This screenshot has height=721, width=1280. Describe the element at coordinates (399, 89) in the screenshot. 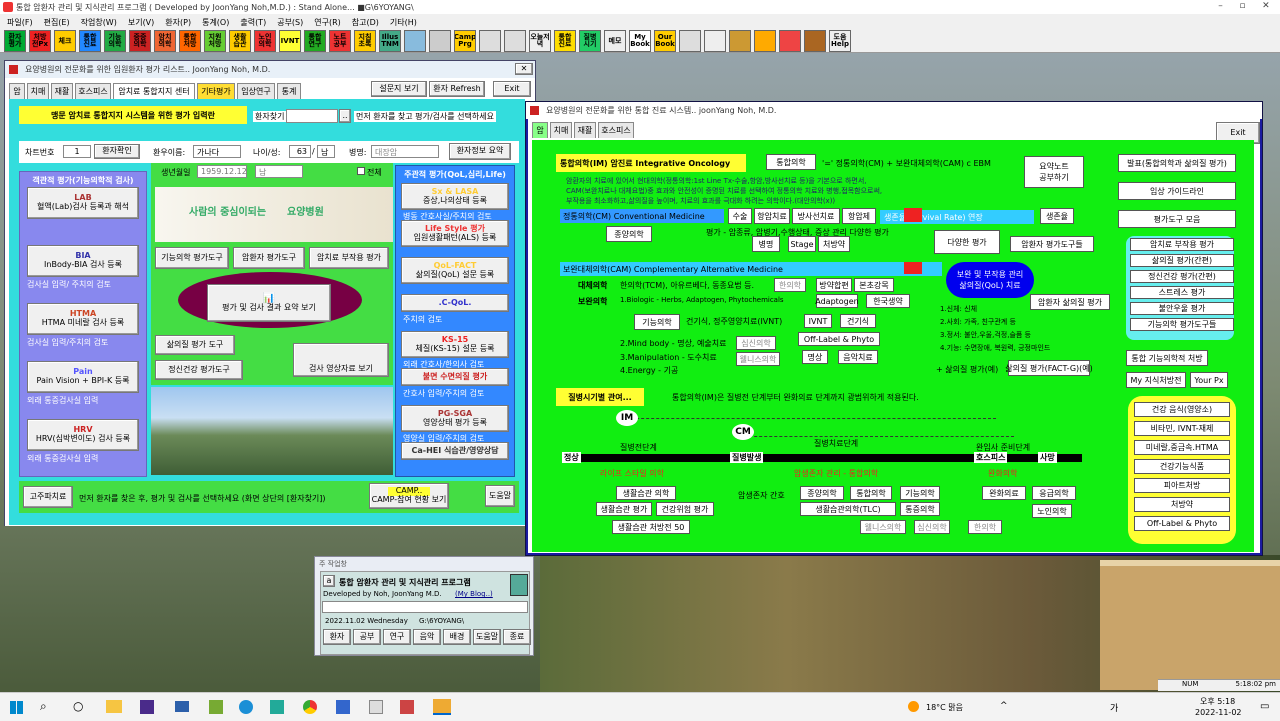

I see `survey-view-button: 설문지 보기` at that location.